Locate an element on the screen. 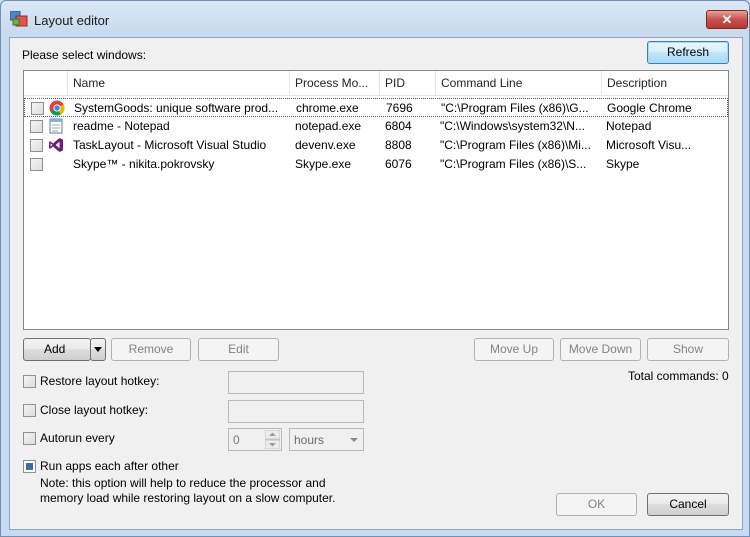 This screenshot has width=750, height=537. close-hotkey-checkbox is located at coordinates (29, 410).